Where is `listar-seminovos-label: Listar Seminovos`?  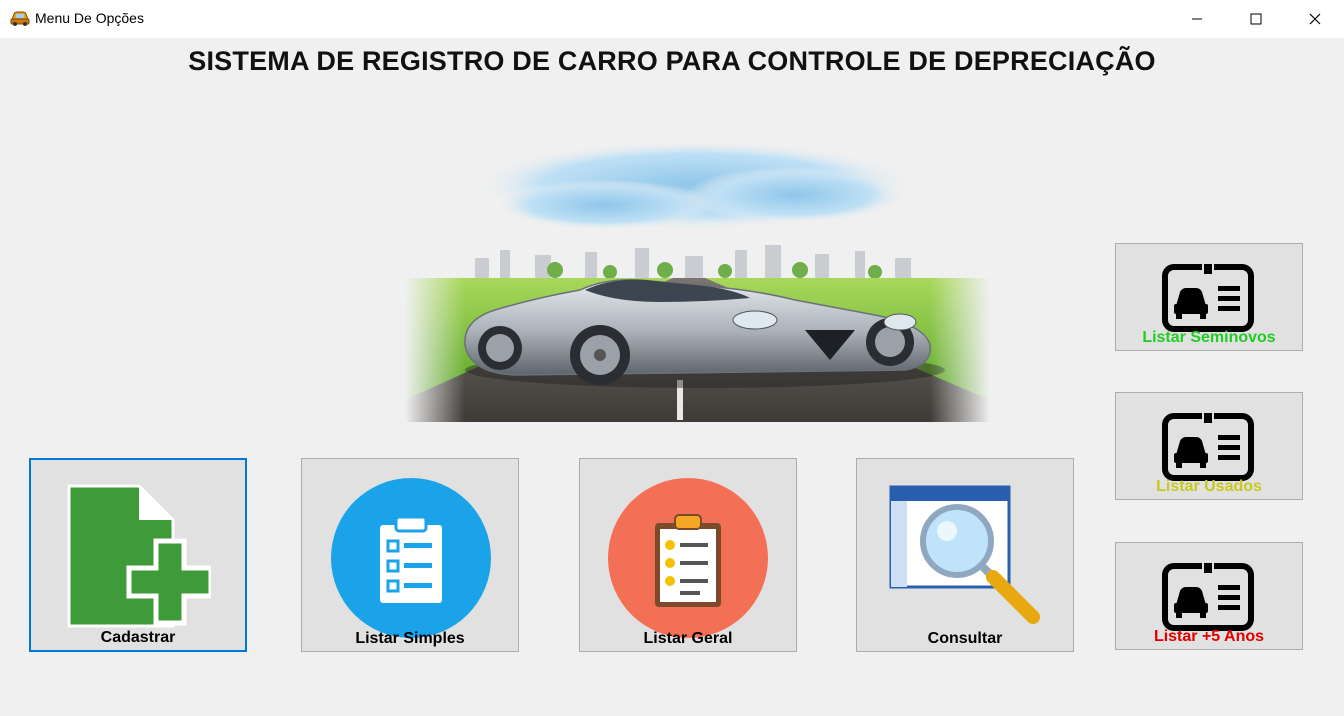 listar-seminovos-label: Listar Seminovos is located at coordinates (1209, 337).